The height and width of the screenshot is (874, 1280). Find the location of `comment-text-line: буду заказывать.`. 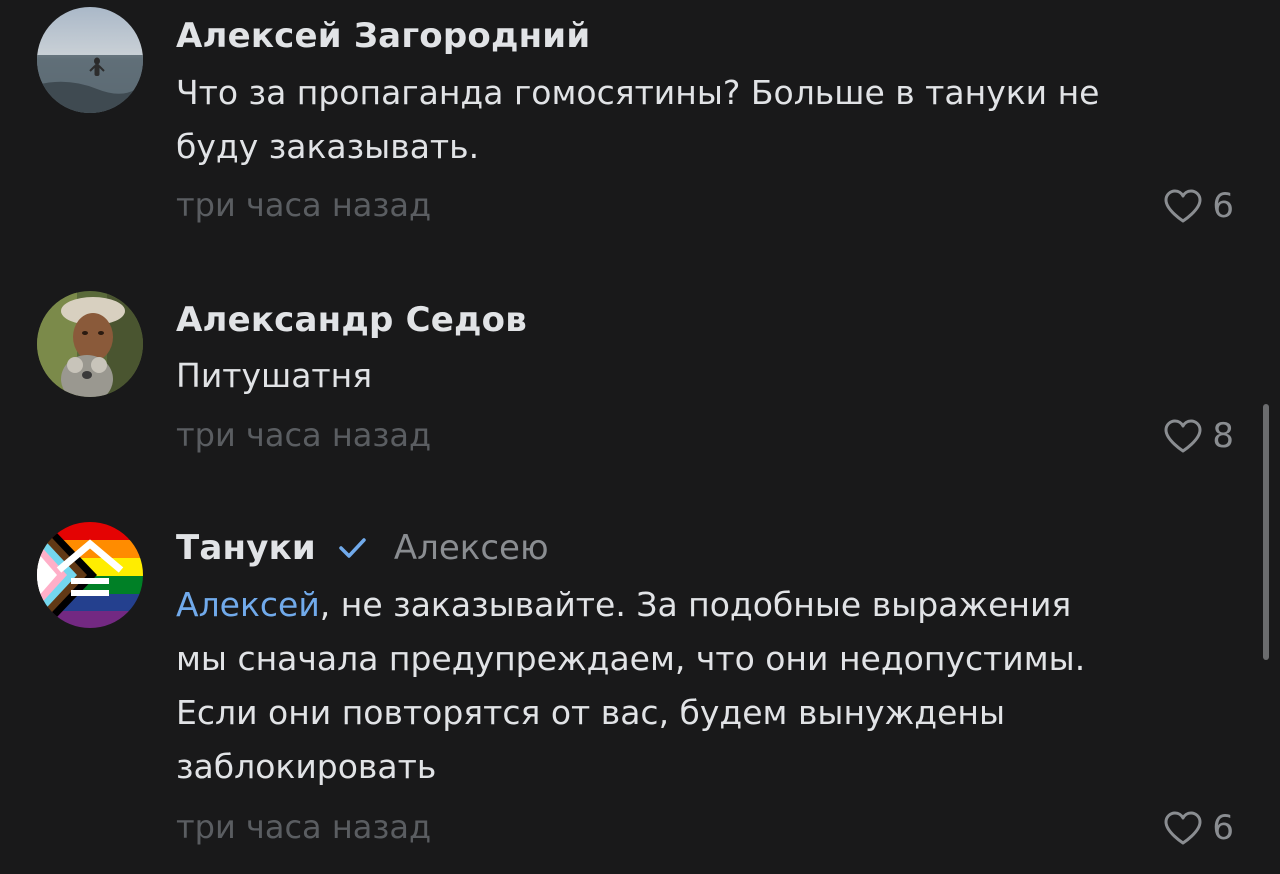

comment-text-line: буду заказывать. is located at coordinates (328, 146).